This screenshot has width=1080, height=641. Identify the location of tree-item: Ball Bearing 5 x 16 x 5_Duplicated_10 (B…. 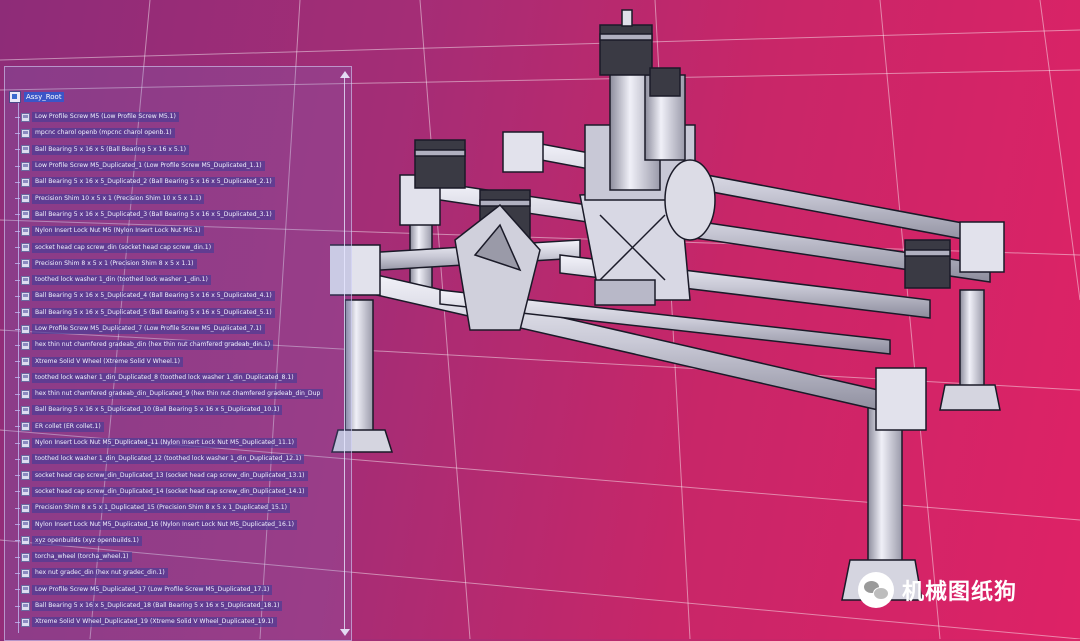
(169, 410).